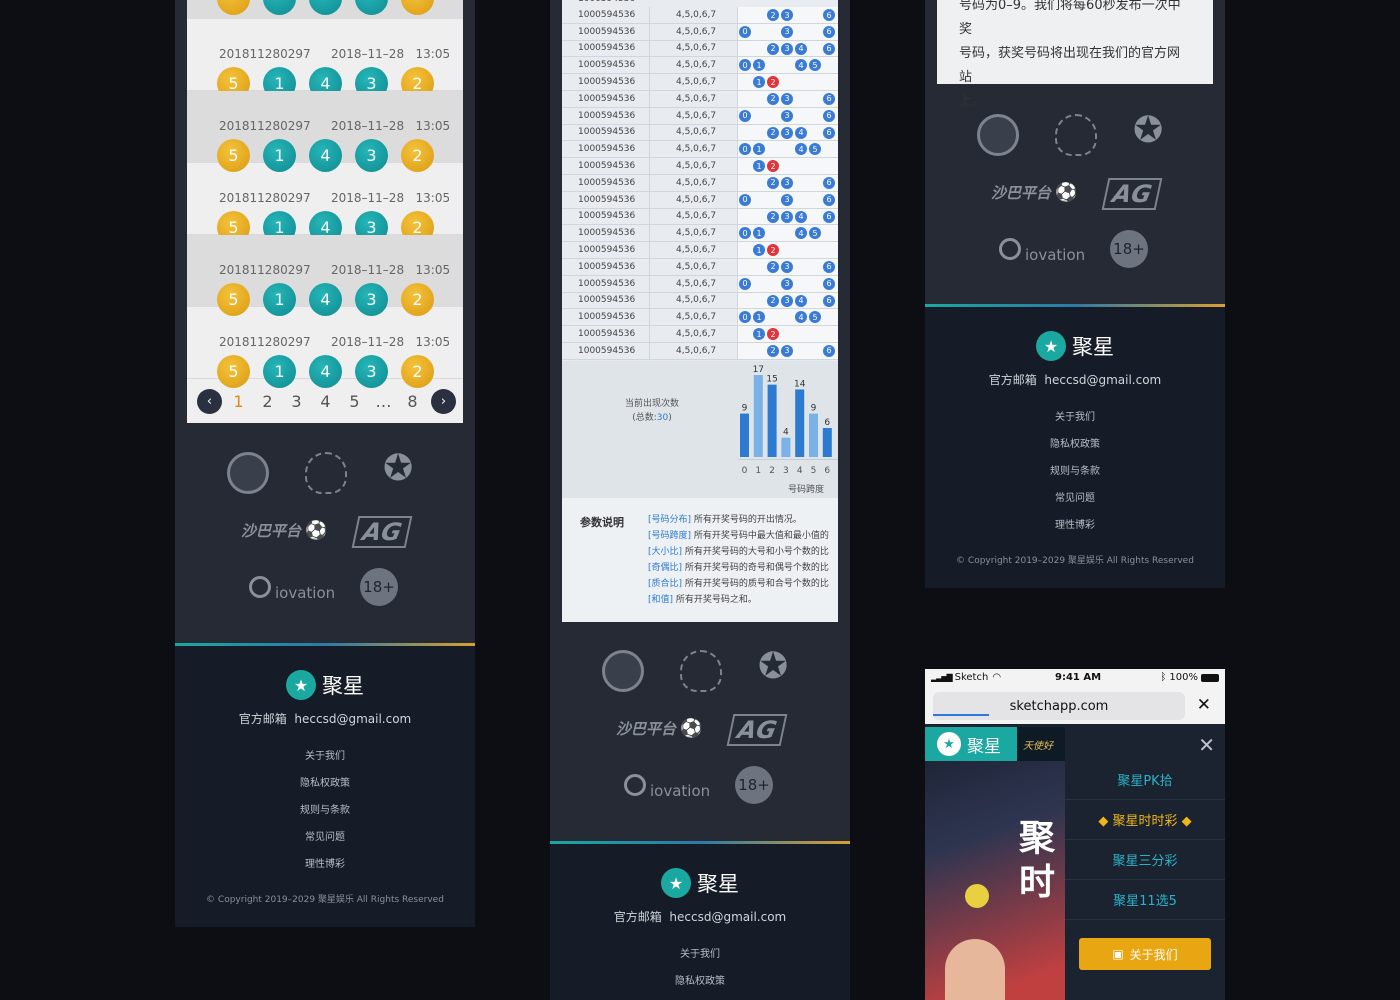 This screenshot has height=1000, width=1400. I want to click on about-us-button: ▣ 关于我们, so click(1145, 954).